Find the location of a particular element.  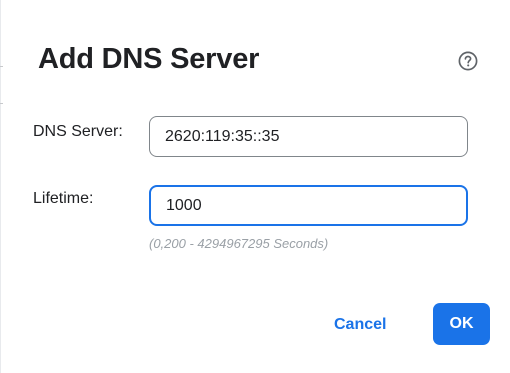

lifetime-range-hint: (0,200 - 4294967295 Seconds) is located at coordinates (239, 243).